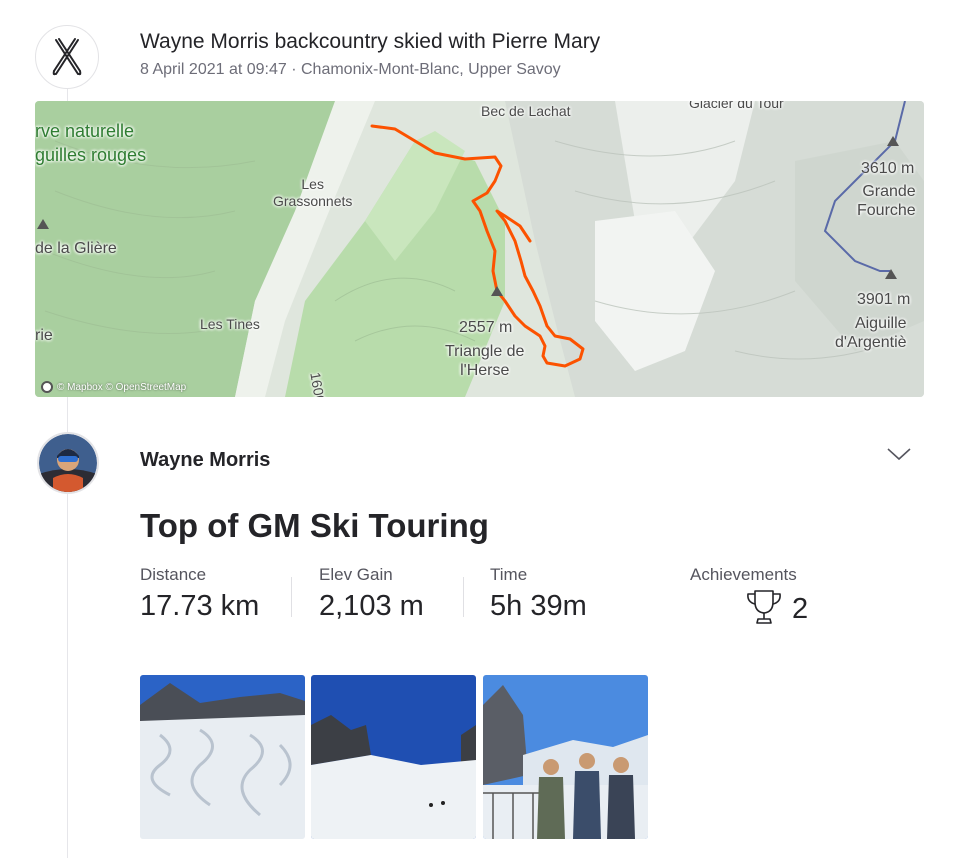  I want to click on athlete-name: Wayne Morris, so click(205, 460).